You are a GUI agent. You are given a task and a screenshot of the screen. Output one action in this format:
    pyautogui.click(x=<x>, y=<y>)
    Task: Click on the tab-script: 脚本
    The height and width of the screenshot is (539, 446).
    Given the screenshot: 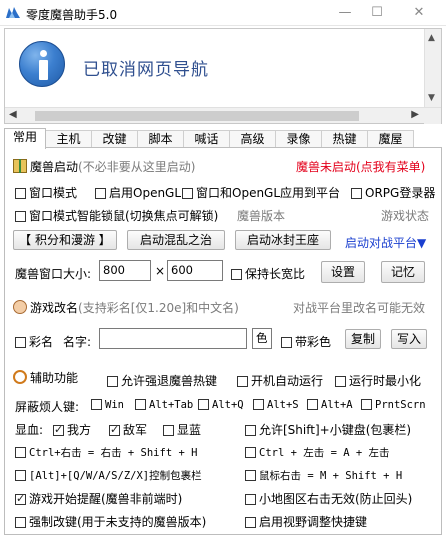 What is the action you would take?
    pyautogui.click(x=160, y=139)
    